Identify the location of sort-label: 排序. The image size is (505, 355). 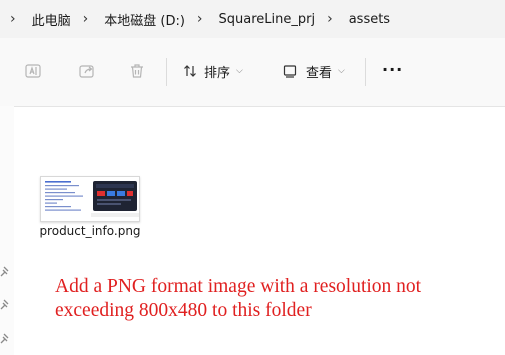
(217, 73).